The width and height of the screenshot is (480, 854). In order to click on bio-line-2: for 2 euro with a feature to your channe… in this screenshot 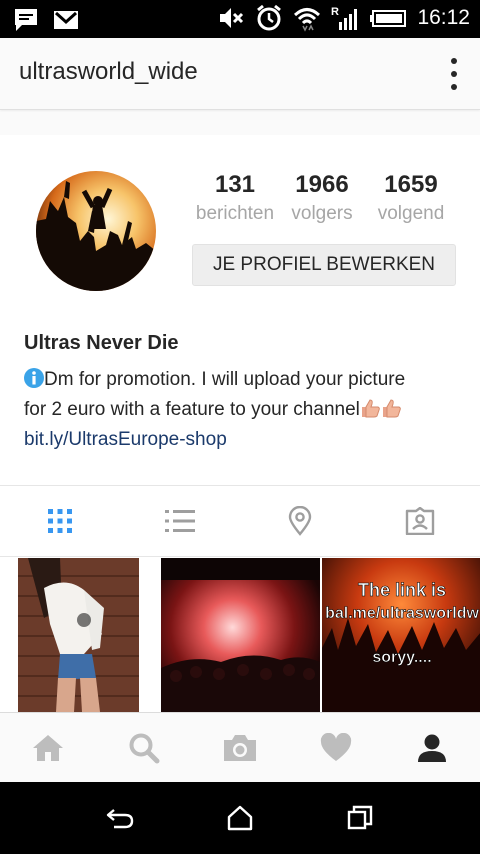, I will do `click(192, 409)`.